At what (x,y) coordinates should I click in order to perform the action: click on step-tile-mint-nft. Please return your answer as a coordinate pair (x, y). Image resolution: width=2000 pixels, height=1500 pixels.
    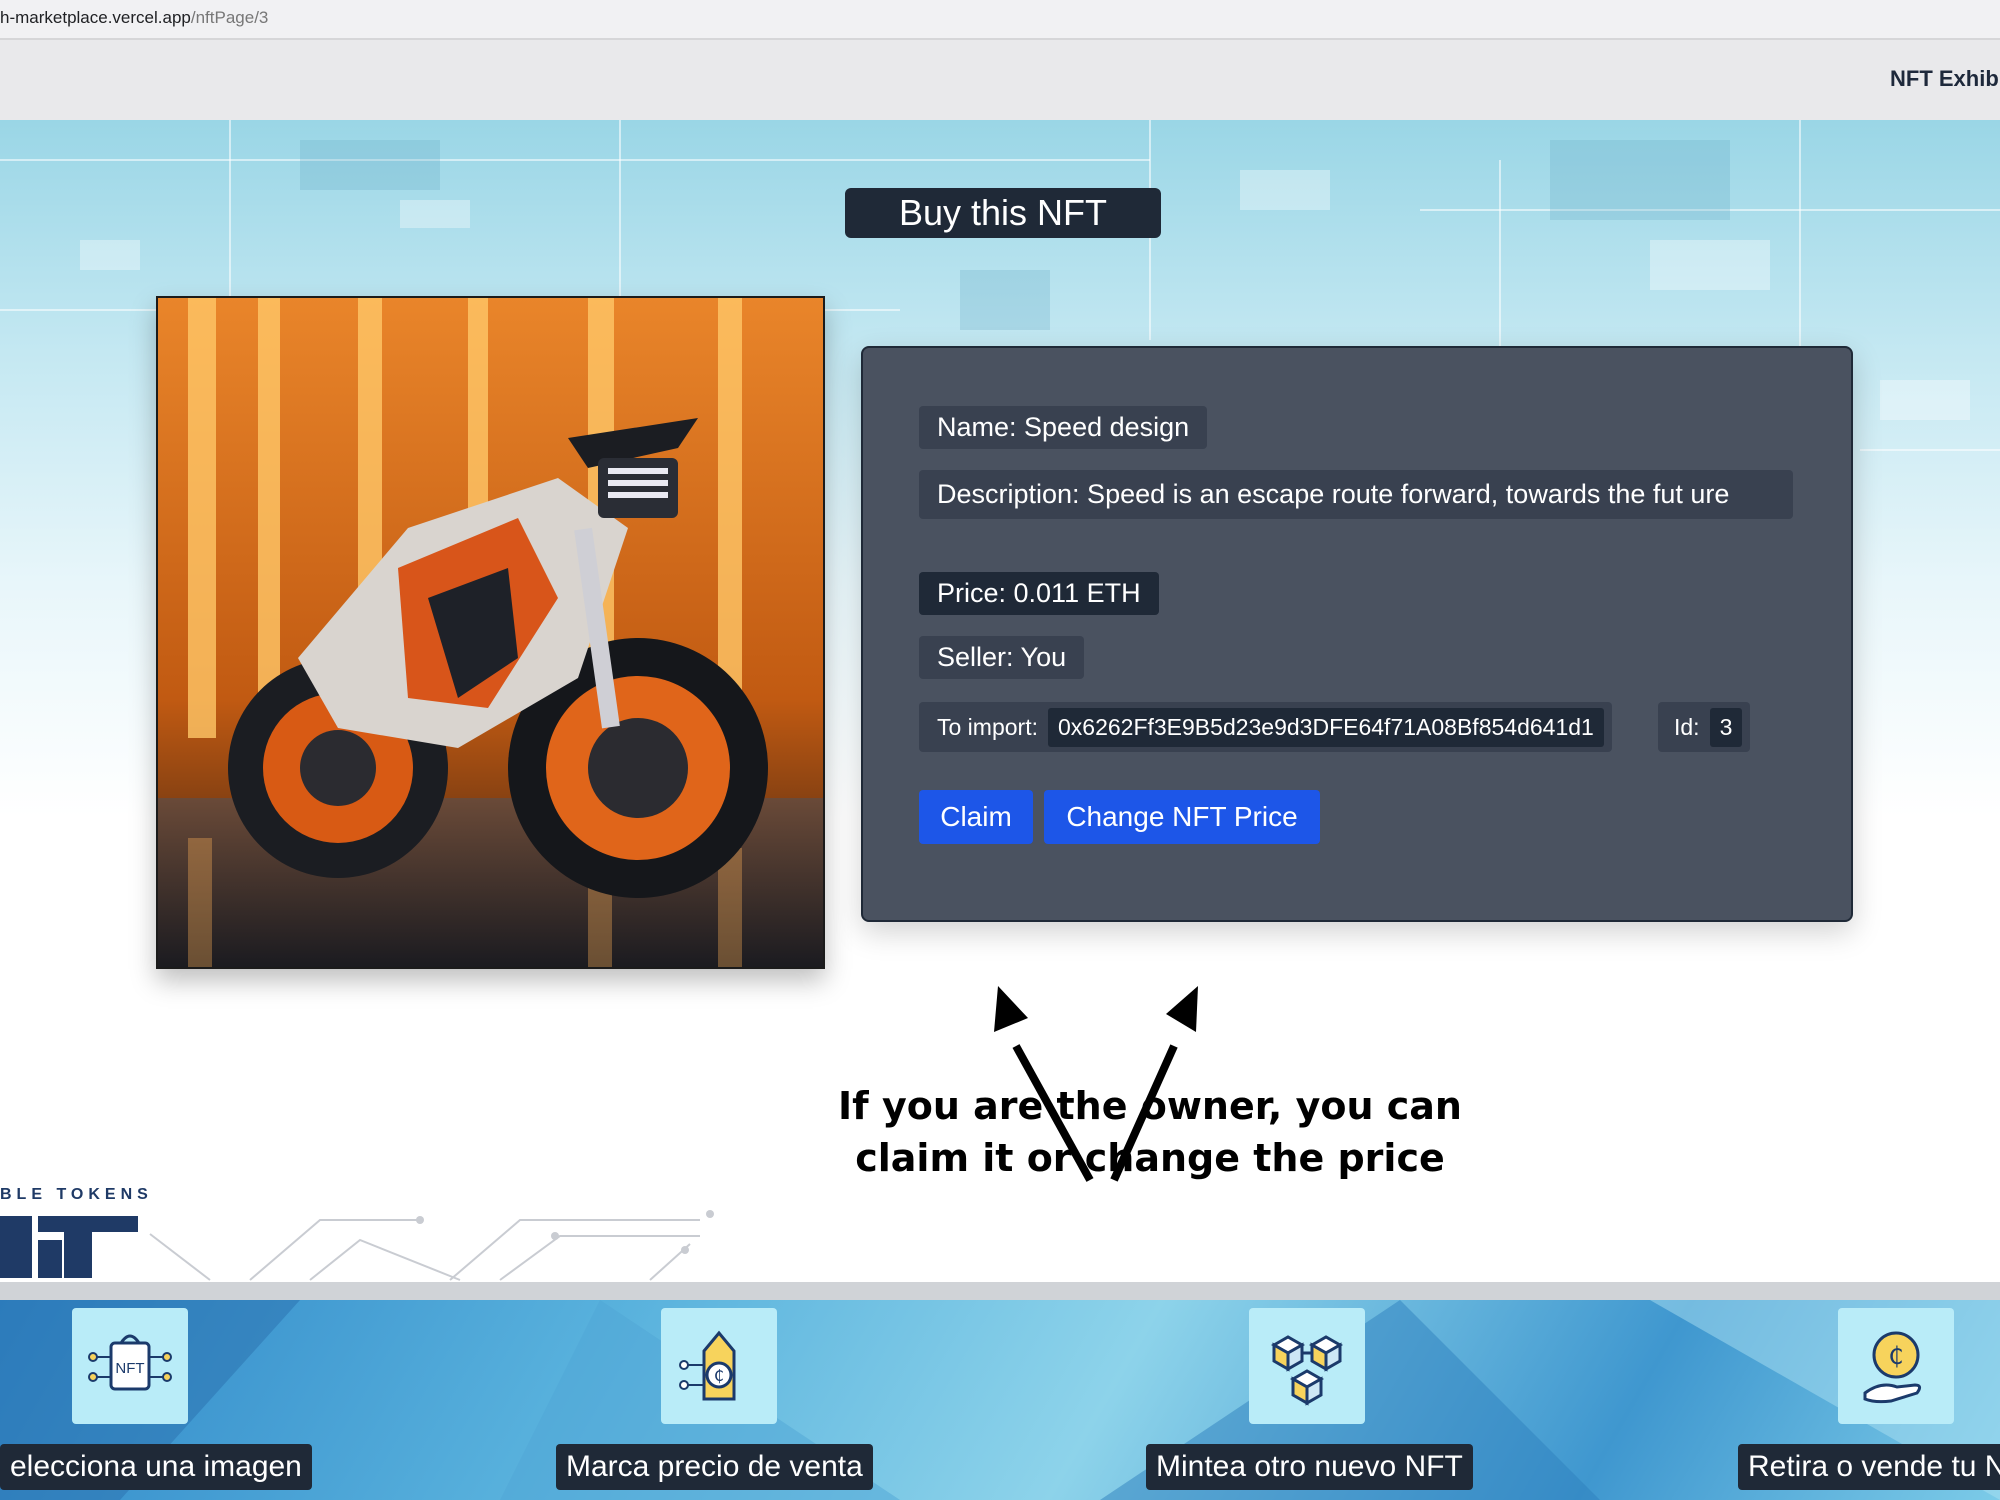
    Looking at the image, I should click on (1307, 1366).